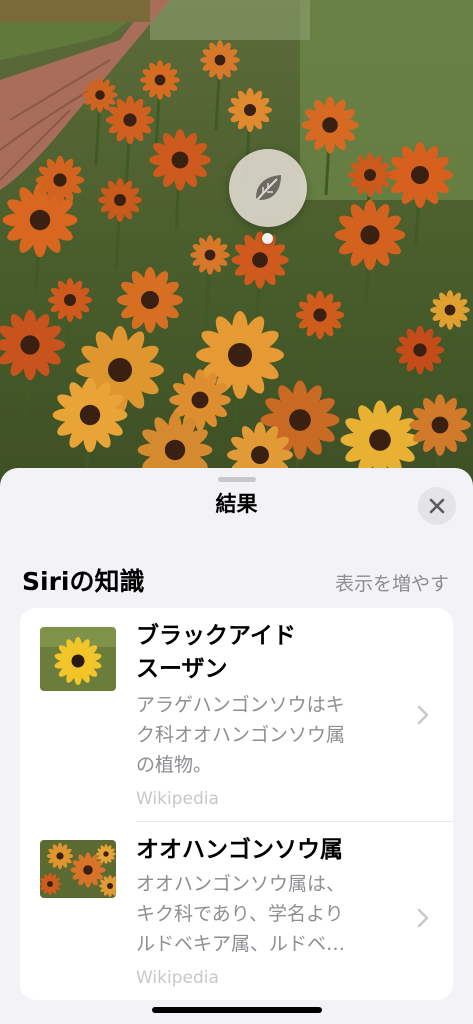 This screenshot has width=473, height=1024. I want to click on lookup-pointer-dot, so click(267, 238).